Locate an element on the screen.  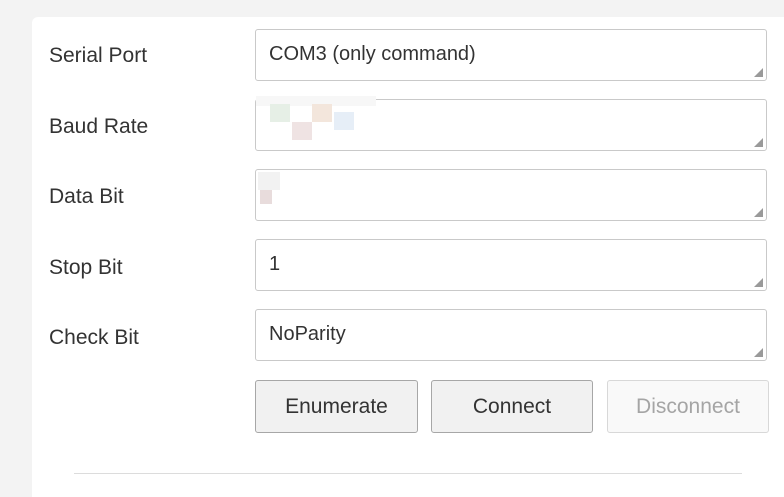
connect-button: Connect is located at coordinates (512, 406).